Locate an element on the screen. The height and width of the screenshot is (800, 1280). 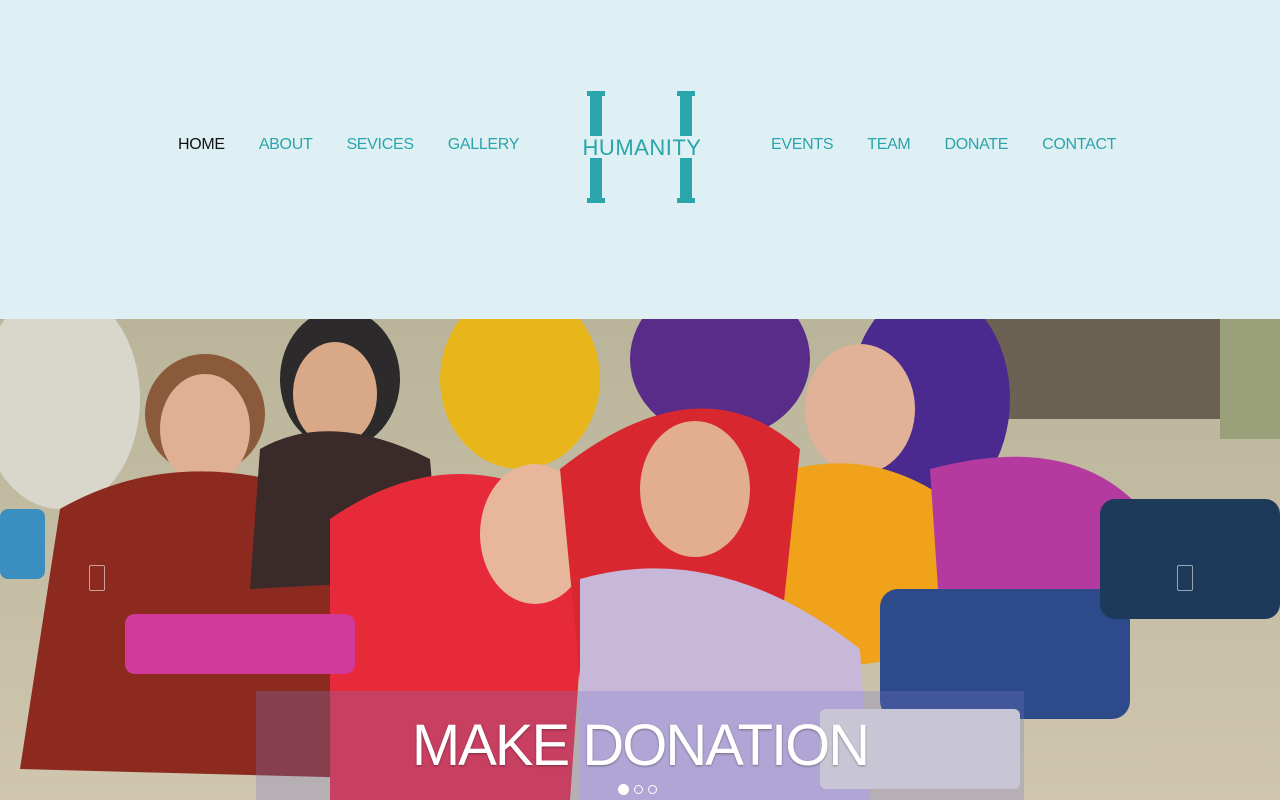
humanity-logo: HUMANITY is located at coordinates (642, 148).